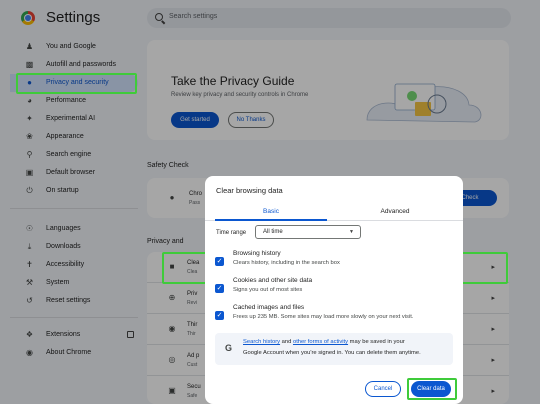  Describe the element at coordinates (269, 307) in the screenshot. I see `option-title: Cached images and files` at that location.